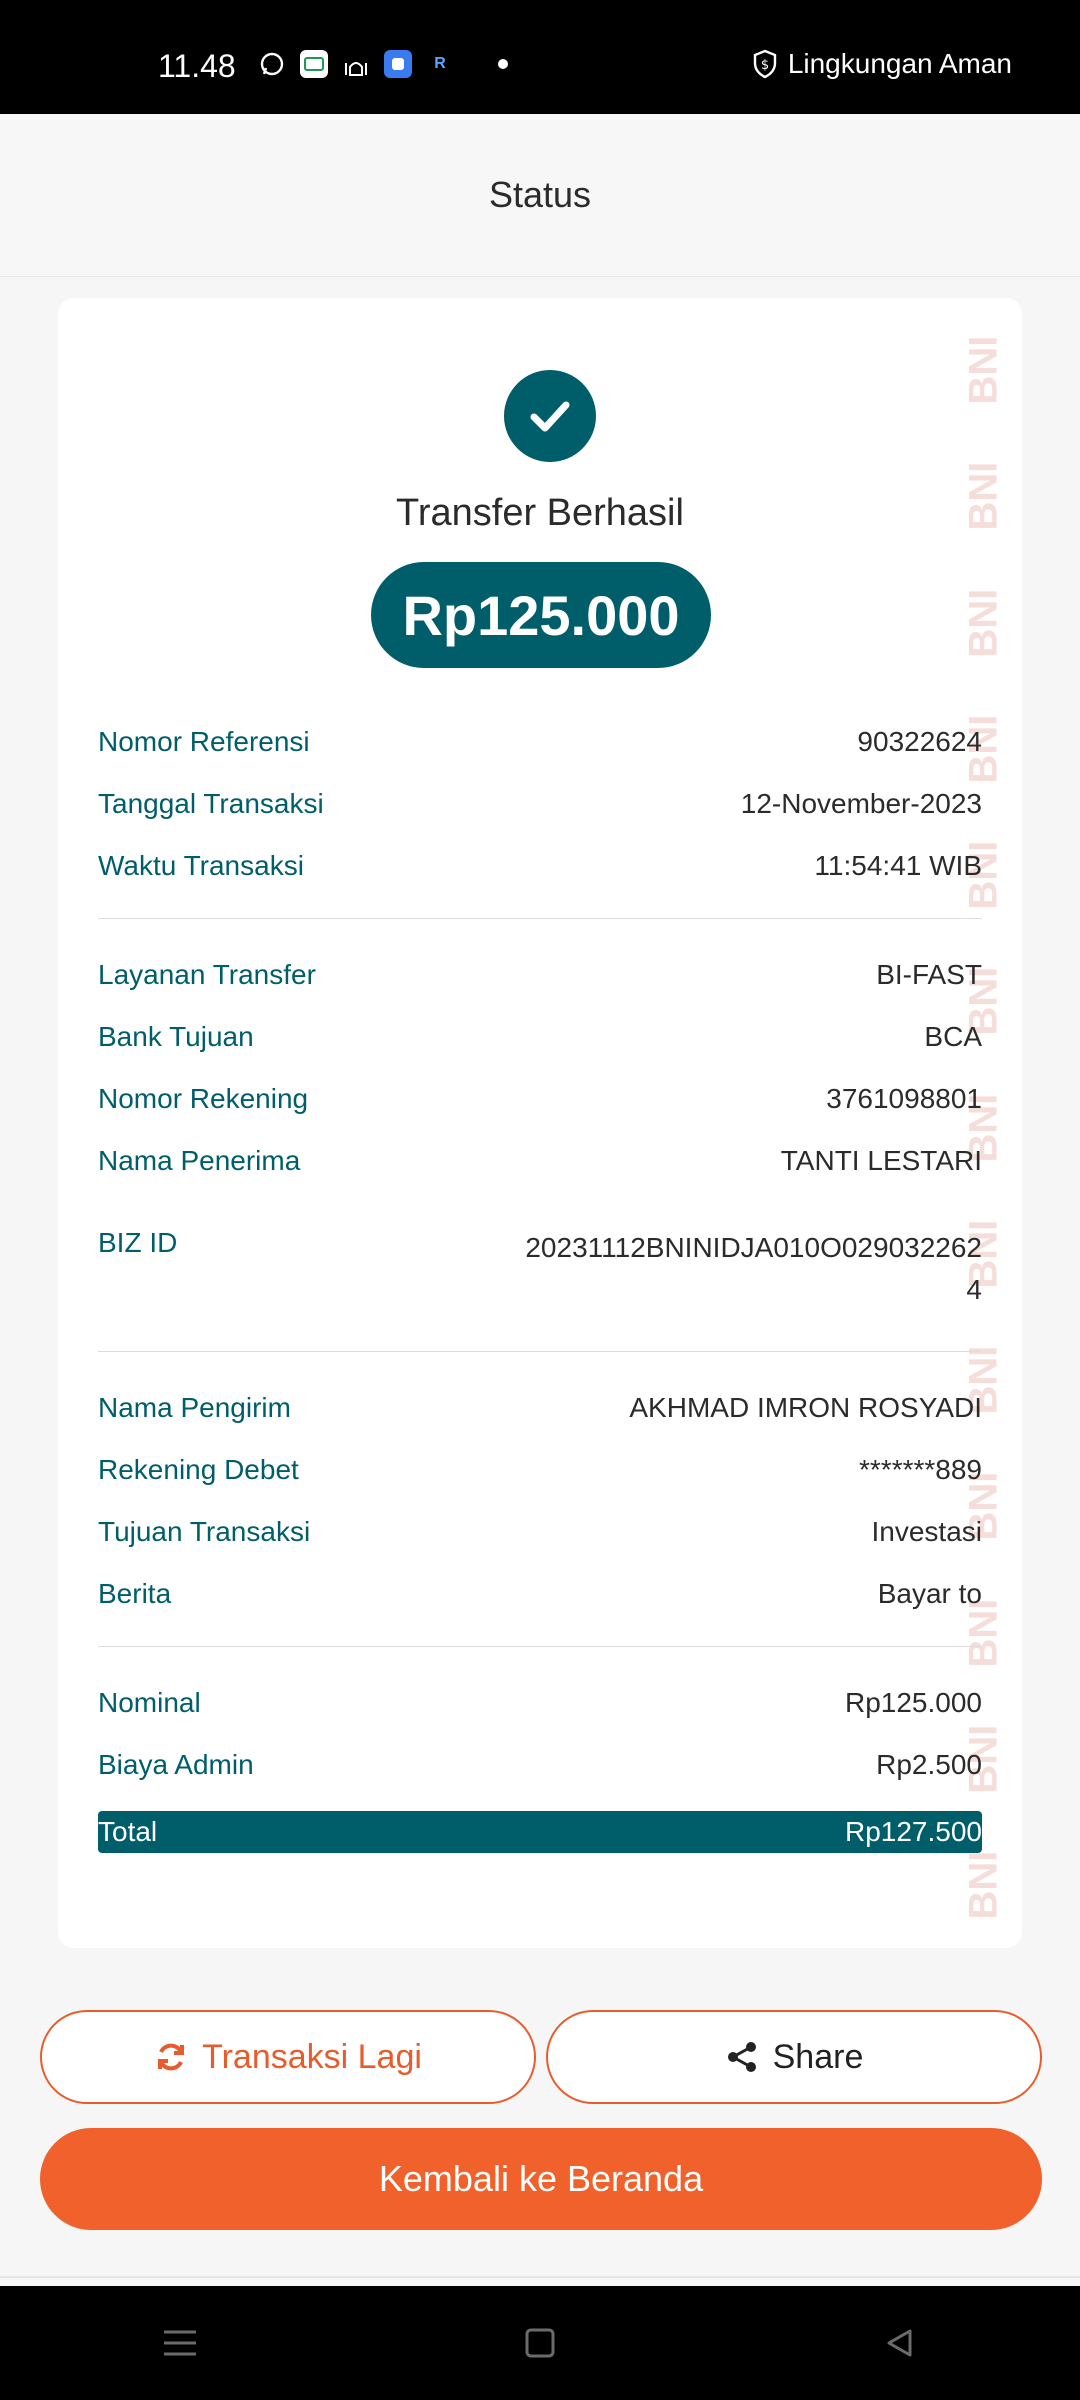  Describe the element at coordinates (314, 64) in the screenshot. I see `app-icon` at that location.